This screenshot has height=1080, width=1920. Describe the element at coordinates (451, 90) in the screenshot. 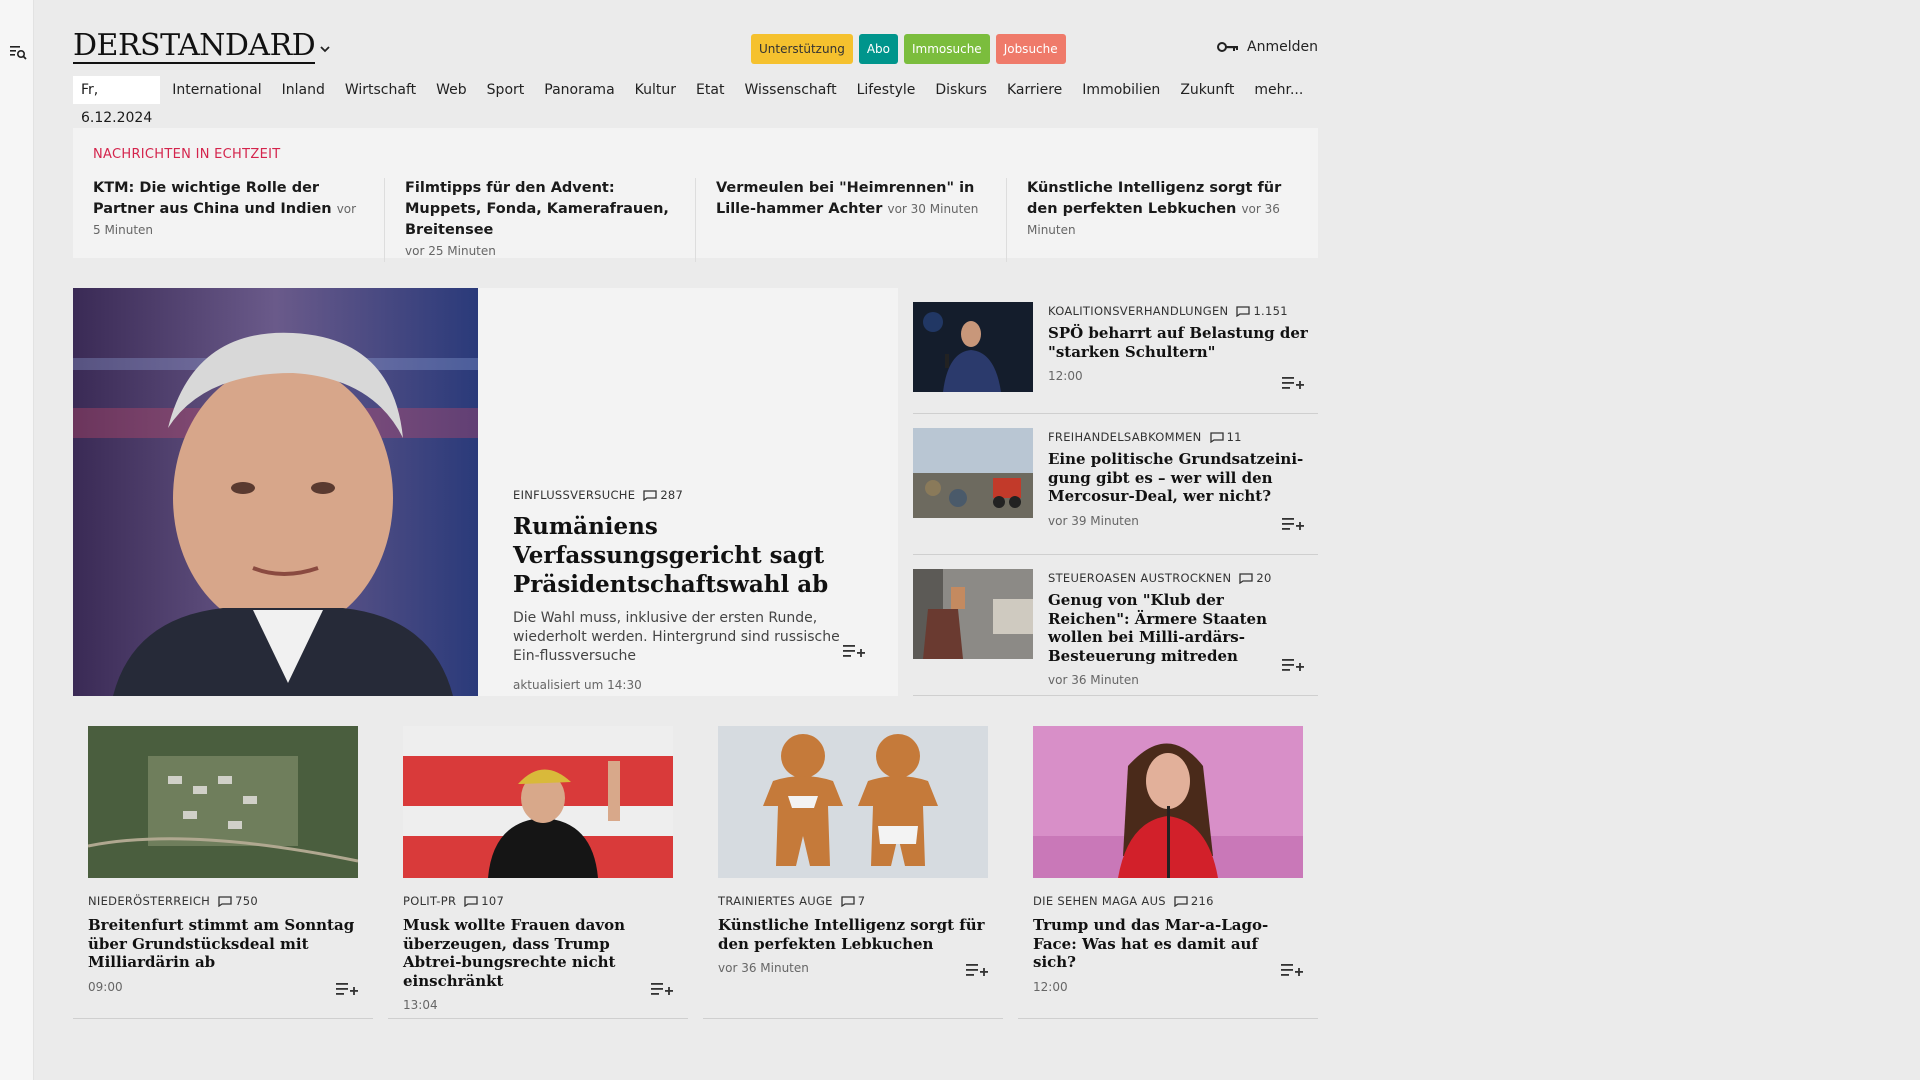

I see `nav-item-web: Web` at that location.